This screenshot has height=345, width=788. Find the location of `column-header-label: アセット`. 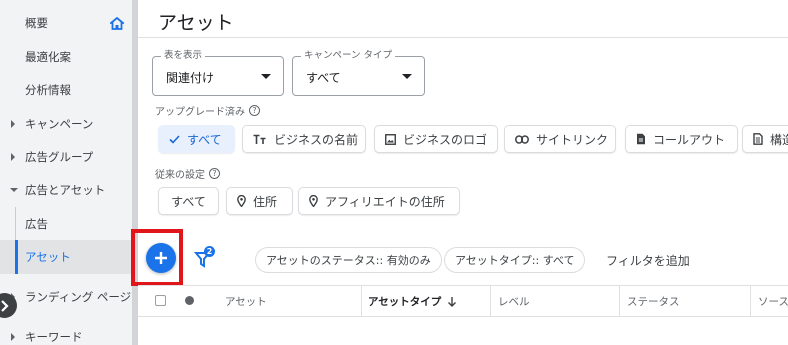

column-header-label: アセット is located at coordinates (246, 301).